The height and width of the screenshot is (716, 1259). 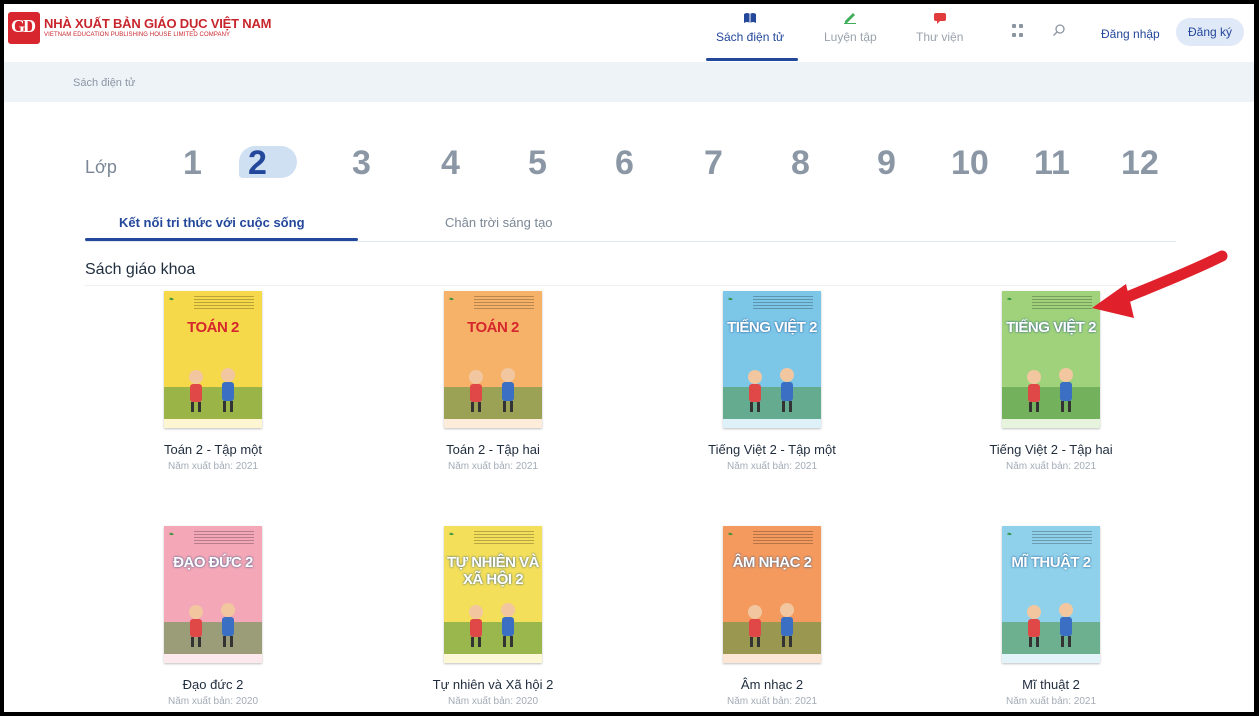 What do you see at coordinates (772, 562) in the screenshot?
I see `cover-title: ÂM NHẠC 2` at bounding box center [772, 562].